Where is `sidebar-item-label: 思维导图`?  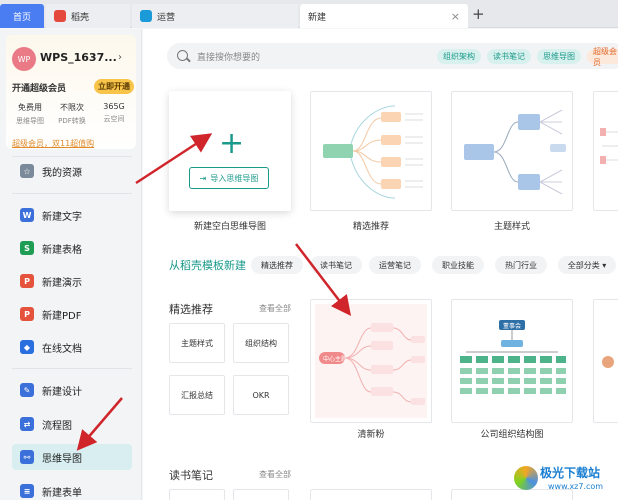 sidebar-item-label: 思维导图 is located at coordinates (62, 459).